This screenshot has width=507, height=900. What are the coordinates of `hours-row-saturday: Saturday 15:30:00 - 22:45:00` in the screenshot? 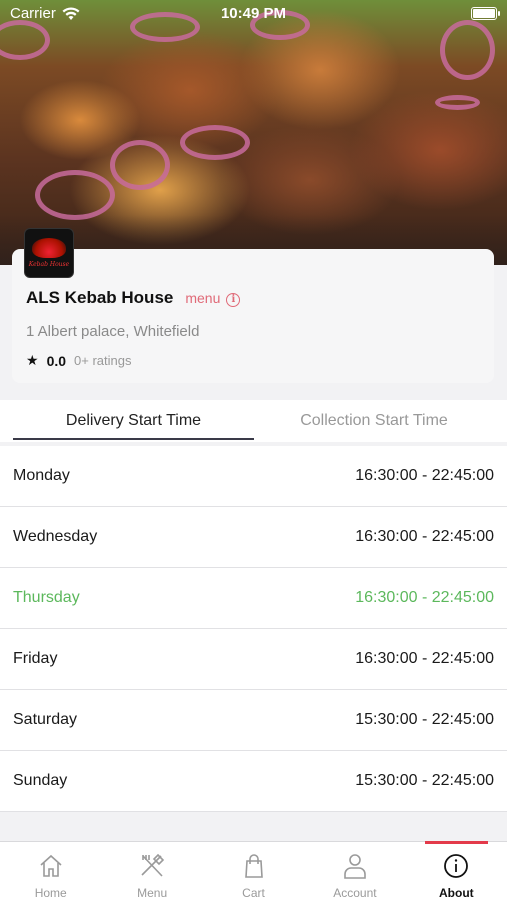 It's located at (253, 720).